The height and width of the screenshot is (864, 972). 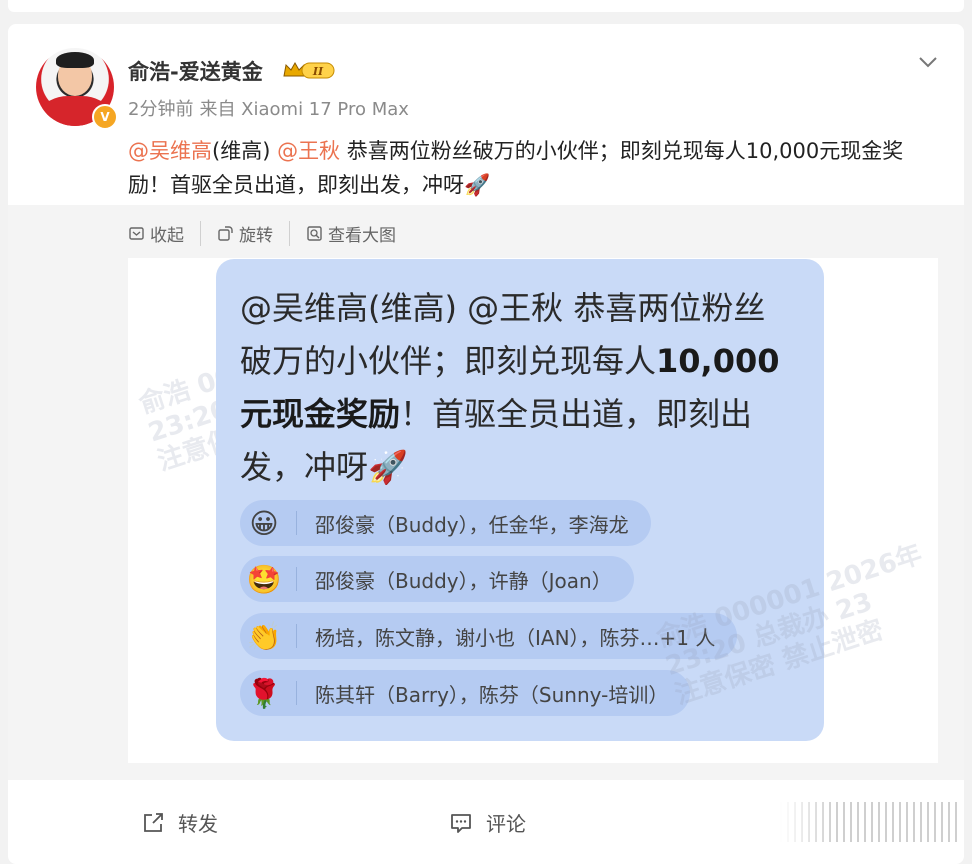 What do you see at coordinates (486, 6) in the screenshot?
I see `previous-card-edge` at bounding box center [486, 6].